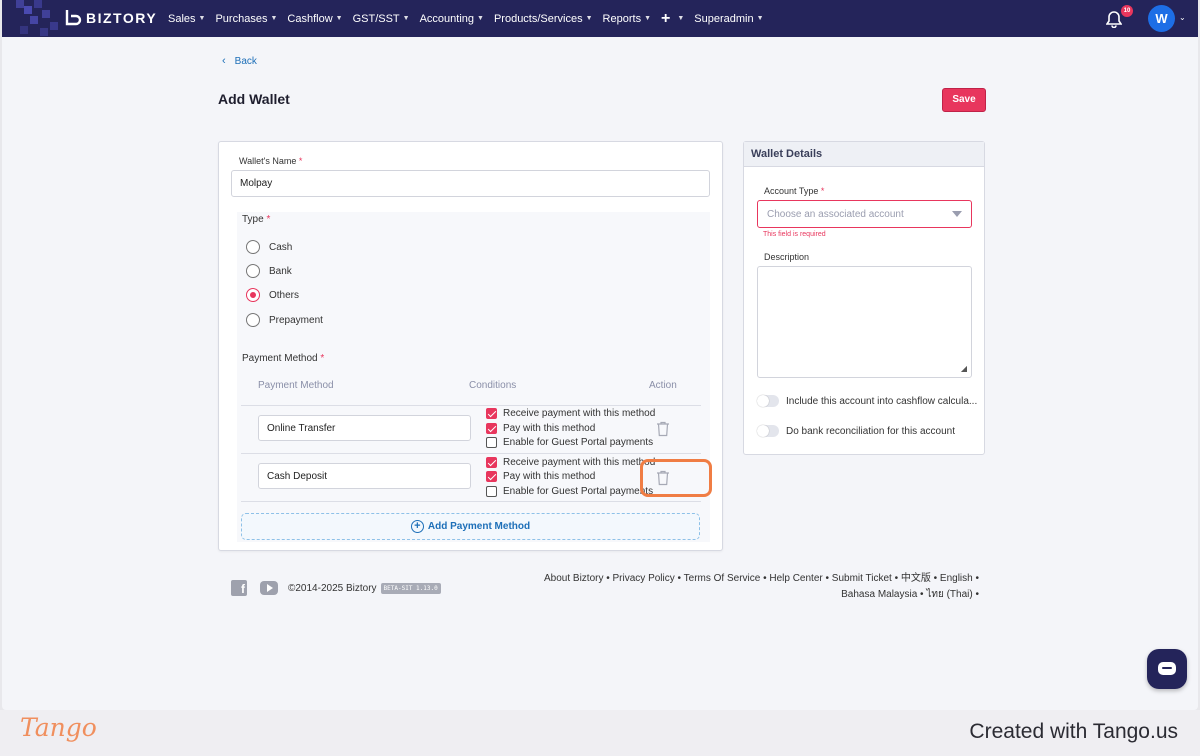 The width and height of the screenshot is (1200, 756). I want to click on checkbox-label: Enable for Guest Portal payments, so click(578, 442).